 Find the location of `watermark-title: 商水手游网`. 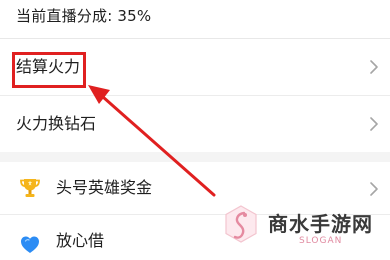

watermark-title: 商水手游网 is located at coordinates (320, 224).